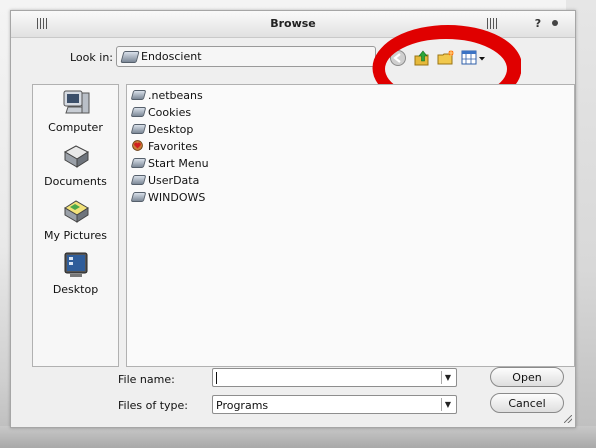  I want to click on place-computer: Computer, so click(75, 111).